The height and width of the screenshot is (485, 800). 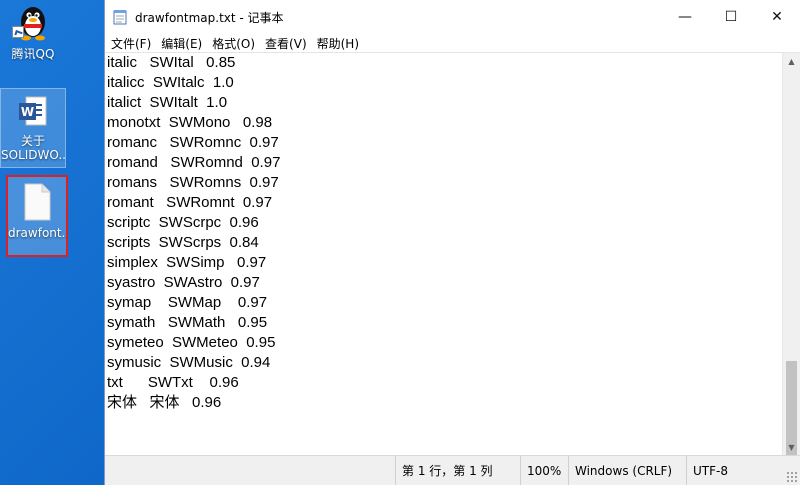 What do you see at coordinates (189, 362) in the screenshot?
I see `text-line: symusic SWMusic 0.94` at bounding box center [189, 362].